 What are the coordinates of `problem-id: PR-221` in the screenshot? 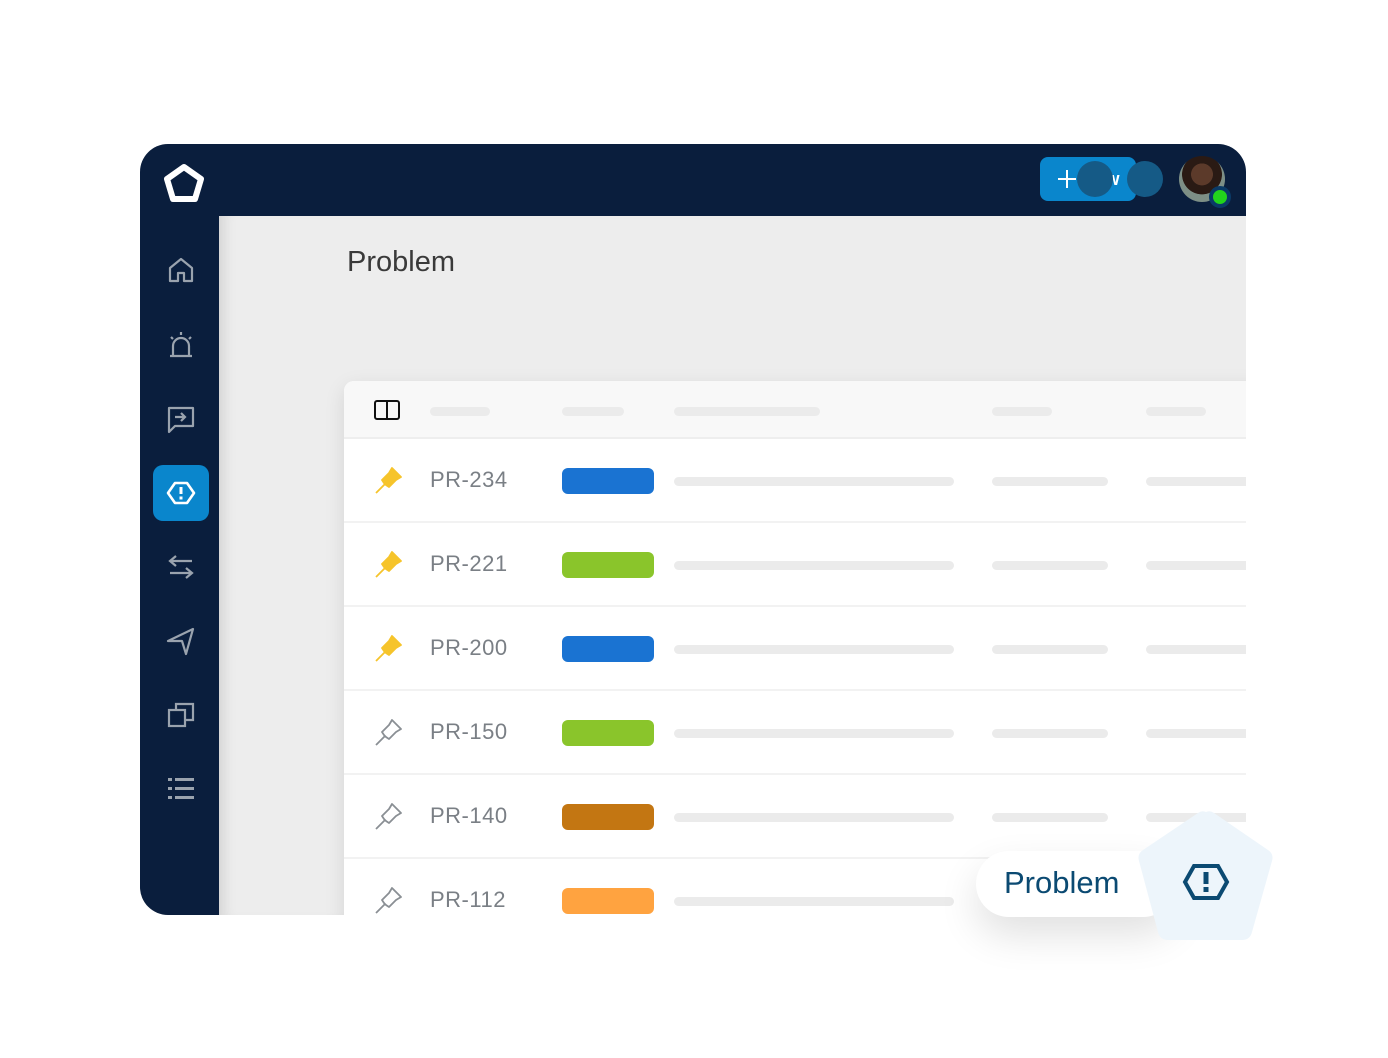 It's located at (469, 564).